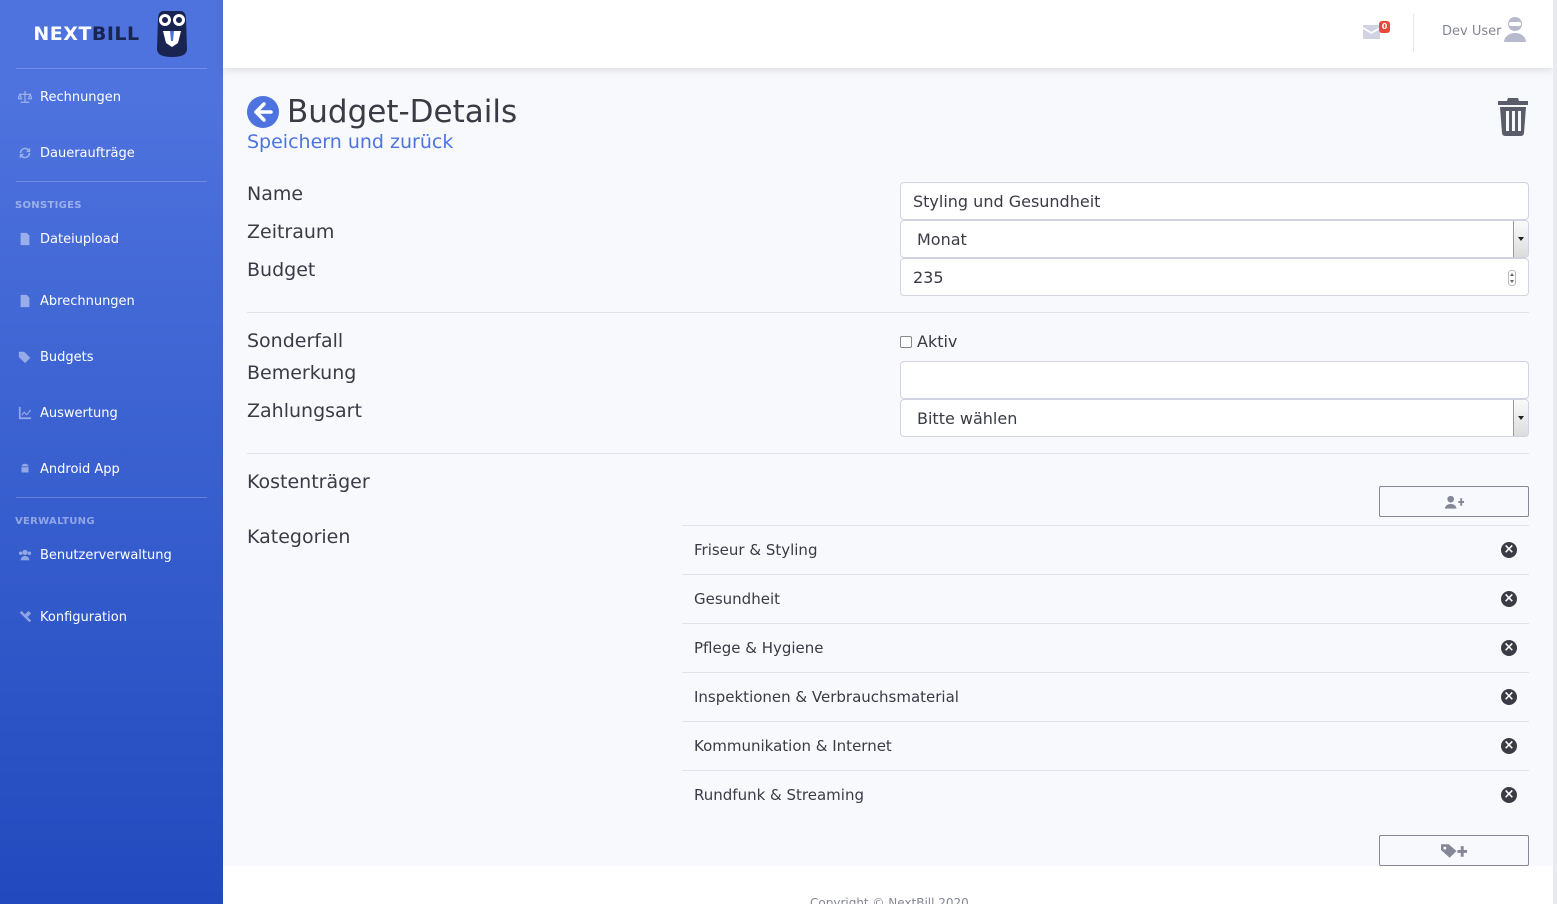  I want to click on sidebar-item-dateiupload: Dateiupload, so click(111, 239).